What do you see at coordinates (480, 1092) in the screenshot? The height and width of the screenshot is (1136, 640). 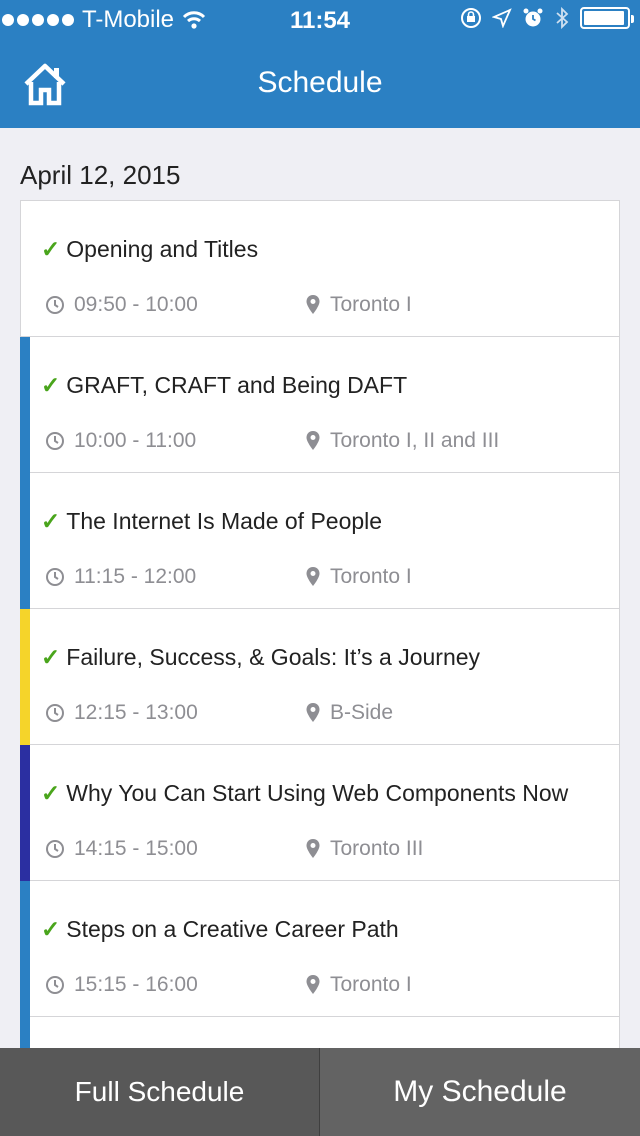 I see `tab-my-schedule: My Schedule` at bounding box center [480, 1092].